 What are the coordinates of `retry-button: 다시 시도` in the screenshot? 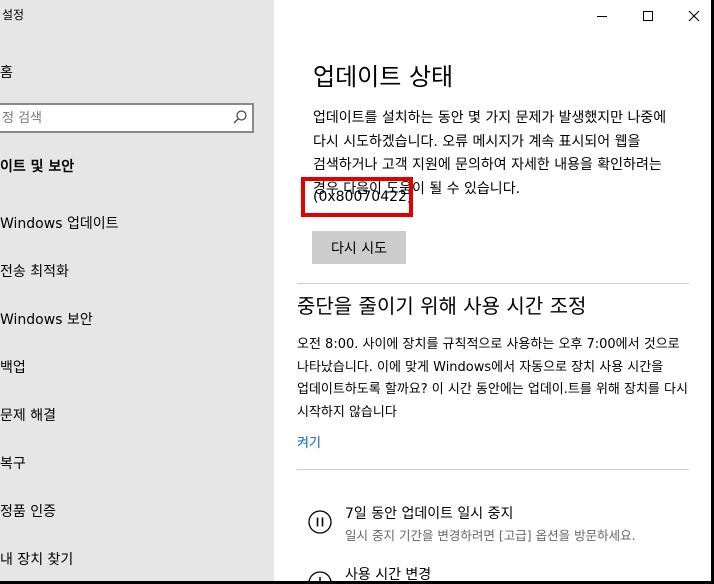 It's located at (359, 247).